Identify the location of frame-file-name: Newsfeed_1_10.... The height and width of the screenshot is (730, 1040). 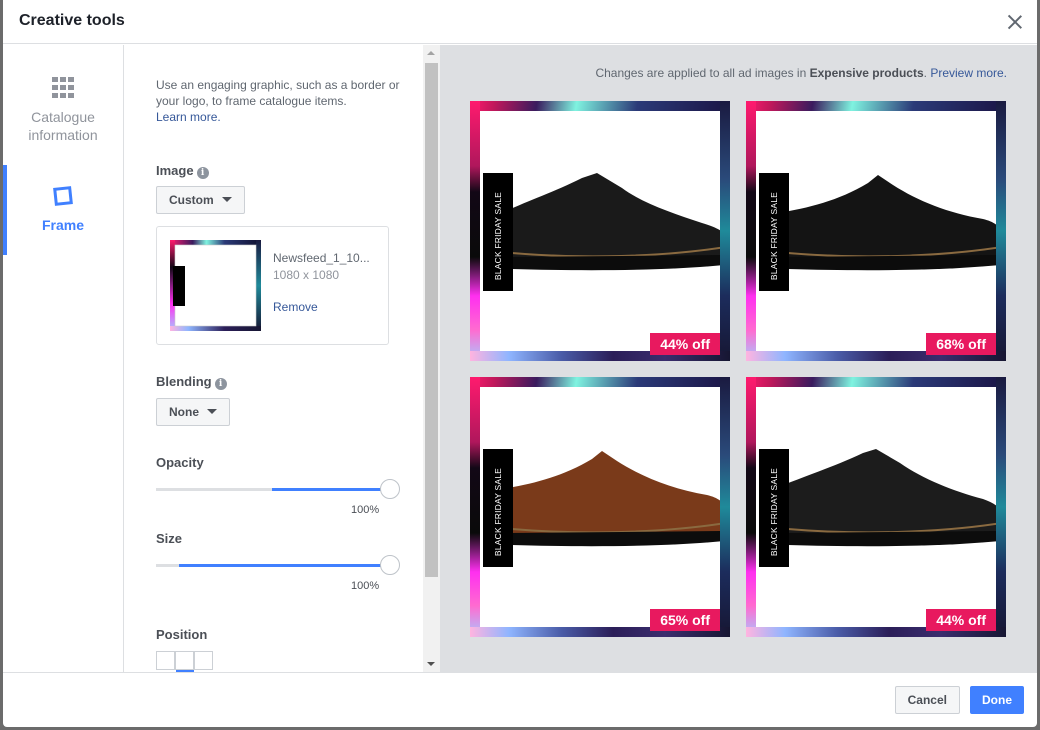
(321, 258).